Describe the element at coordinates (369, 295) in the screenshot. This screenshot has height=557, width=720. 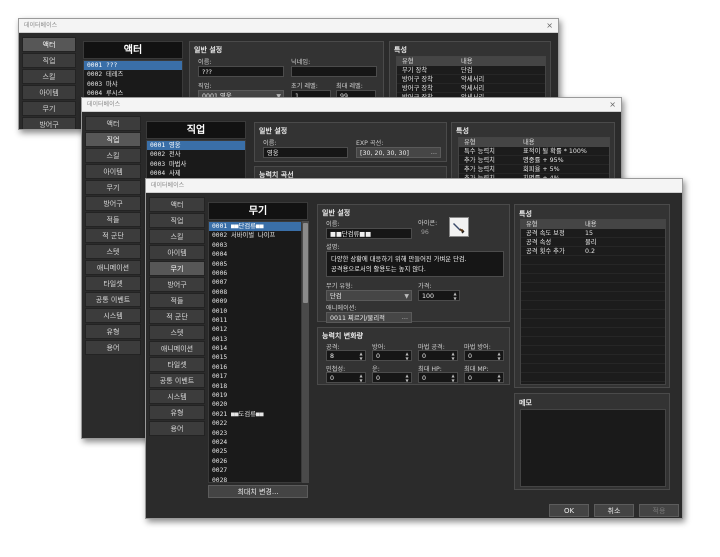
I see `weapon-type-select: 단검 ▼` at that location.